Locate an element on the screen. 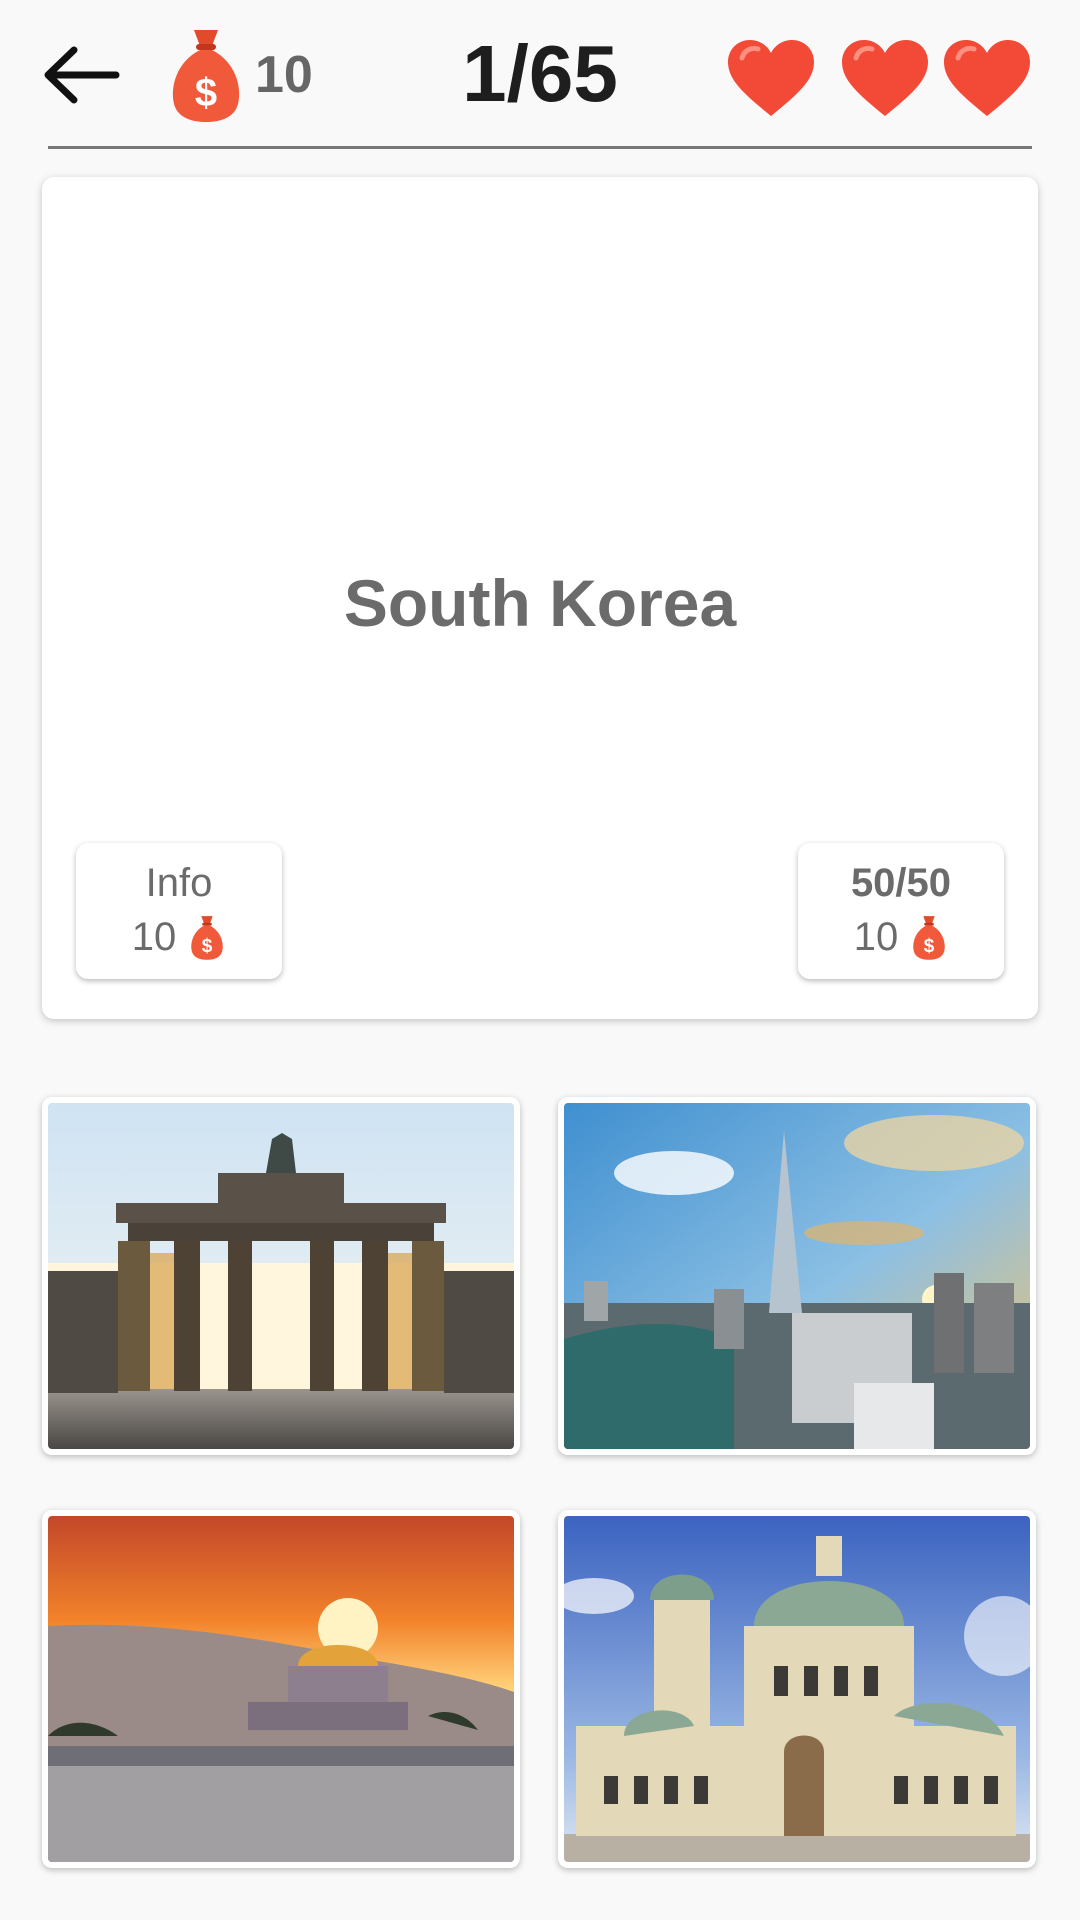 This screenshot has height=1920, width=1080. fifty-fifty-joker-button: 50/50 10 is located at coordinates (901, 911).